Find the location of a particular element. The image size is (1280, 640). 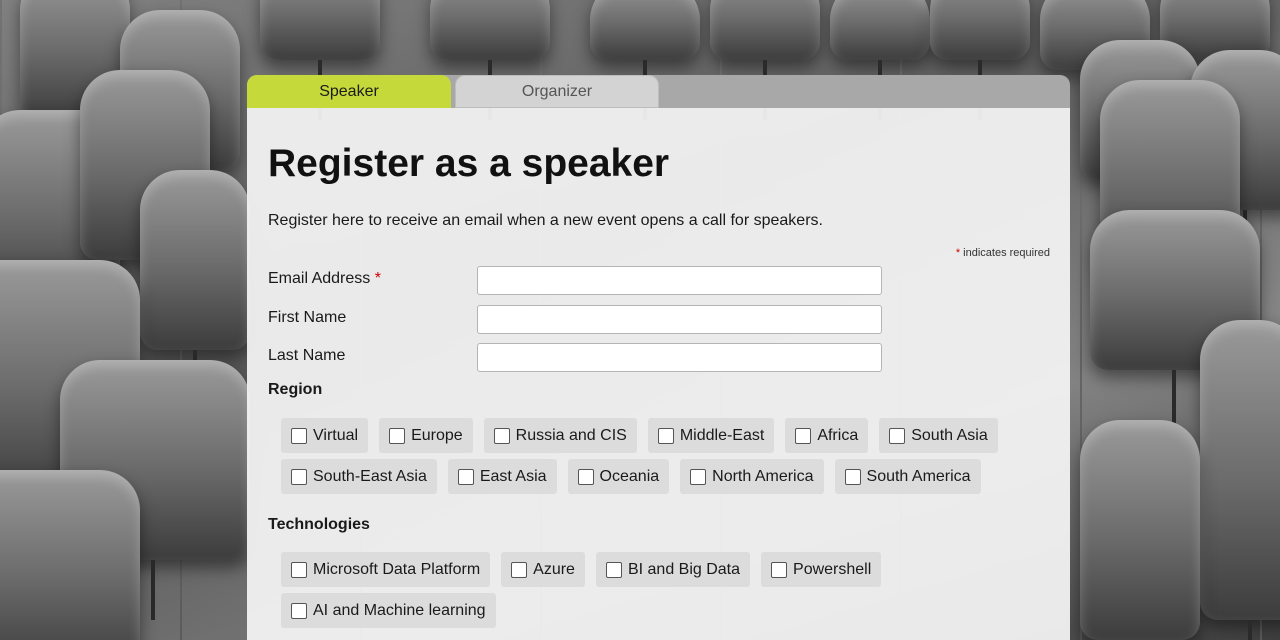

tech-option-azure: Azure is located at coordinates (543, 569).